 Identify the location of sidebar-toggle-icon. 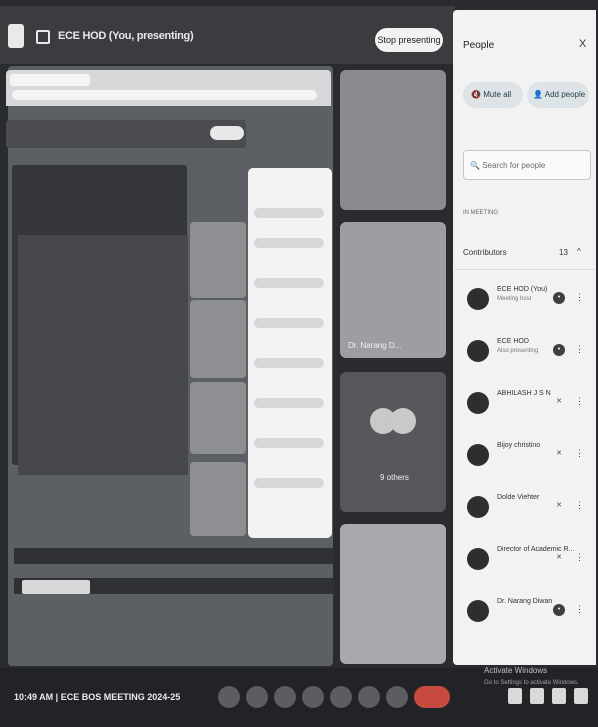
(16, 36).